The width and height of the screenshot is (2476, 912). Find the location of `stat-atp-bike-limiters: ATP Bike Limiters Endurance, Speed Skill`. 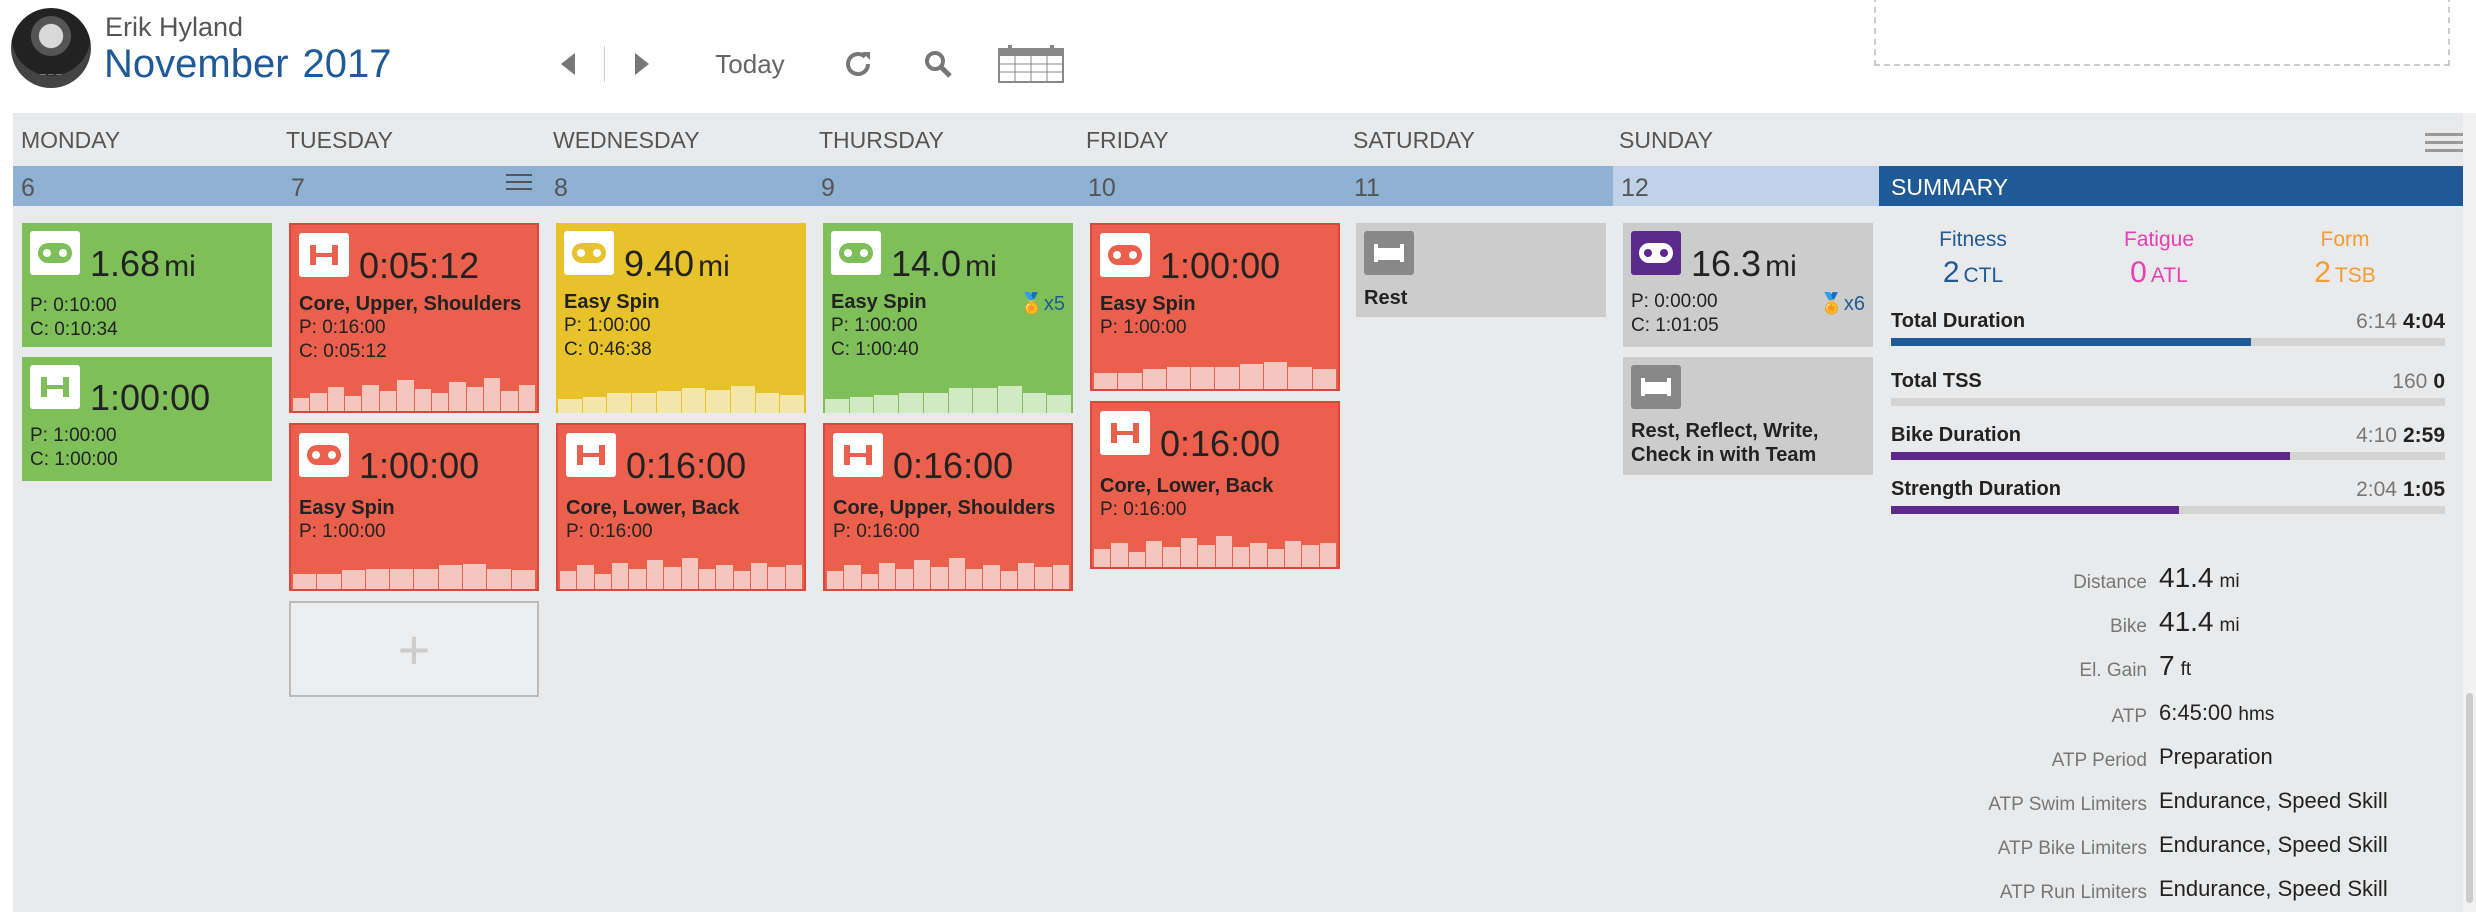

stat-atp-bike-limiters: ATP Bike Limiters Endurance, Speed Skill is located at coordinates (2192, 845).